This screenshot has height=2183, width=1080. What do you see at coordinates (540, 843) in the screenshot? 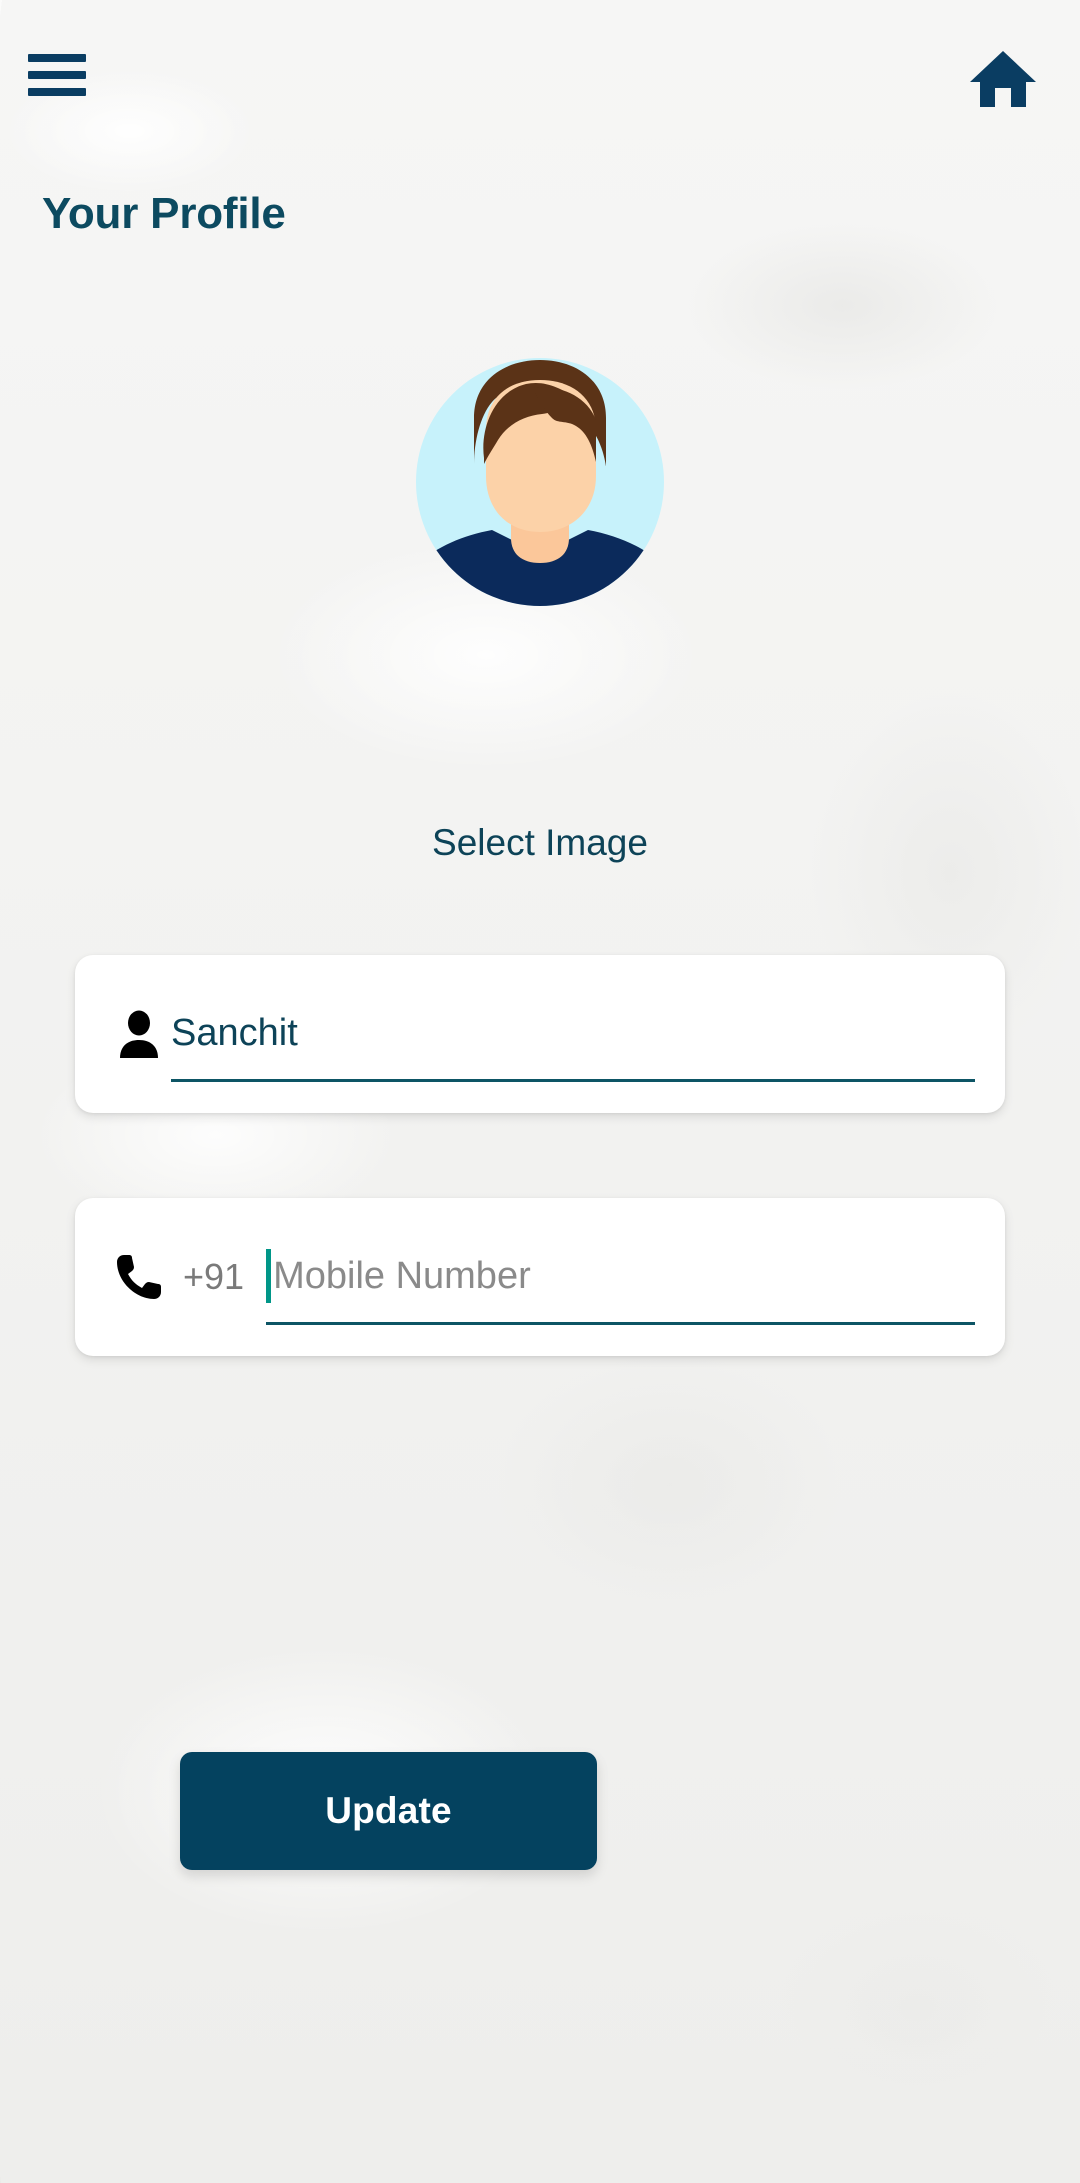
I see `select-image-label: Select Image` at bounding box center [540, 843].